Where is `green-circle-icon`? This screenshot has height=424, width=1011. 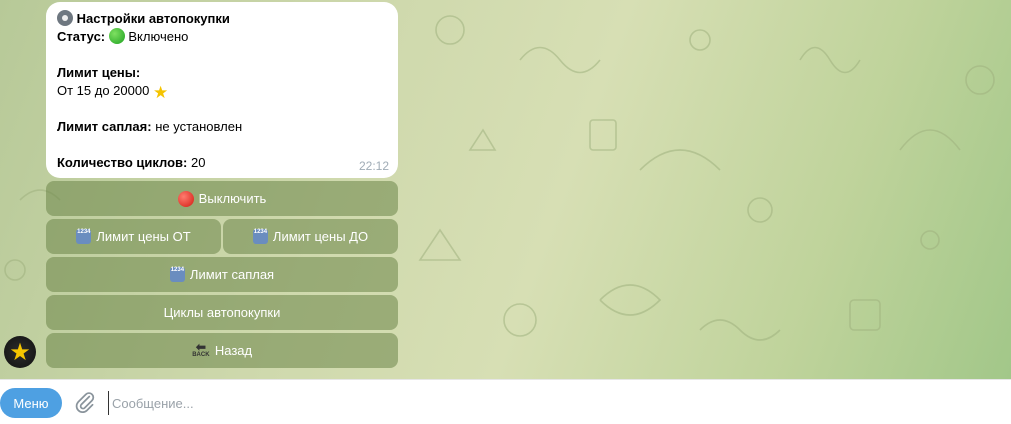 green-circle-icon is located at coordinates (116, 36).